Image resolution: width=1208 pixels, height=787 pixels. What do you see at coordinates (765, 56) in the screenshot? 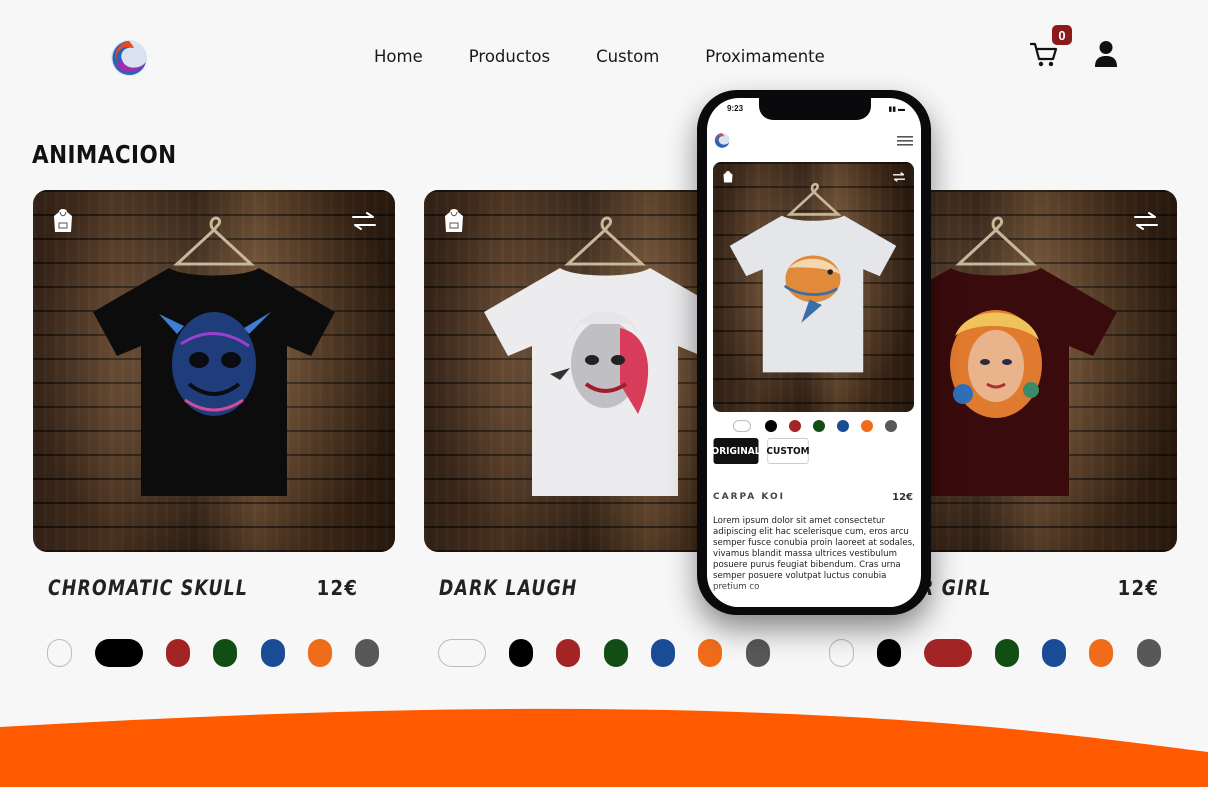
I see `nav-proximamente: Proximamente` at bounding box center [765, 56].